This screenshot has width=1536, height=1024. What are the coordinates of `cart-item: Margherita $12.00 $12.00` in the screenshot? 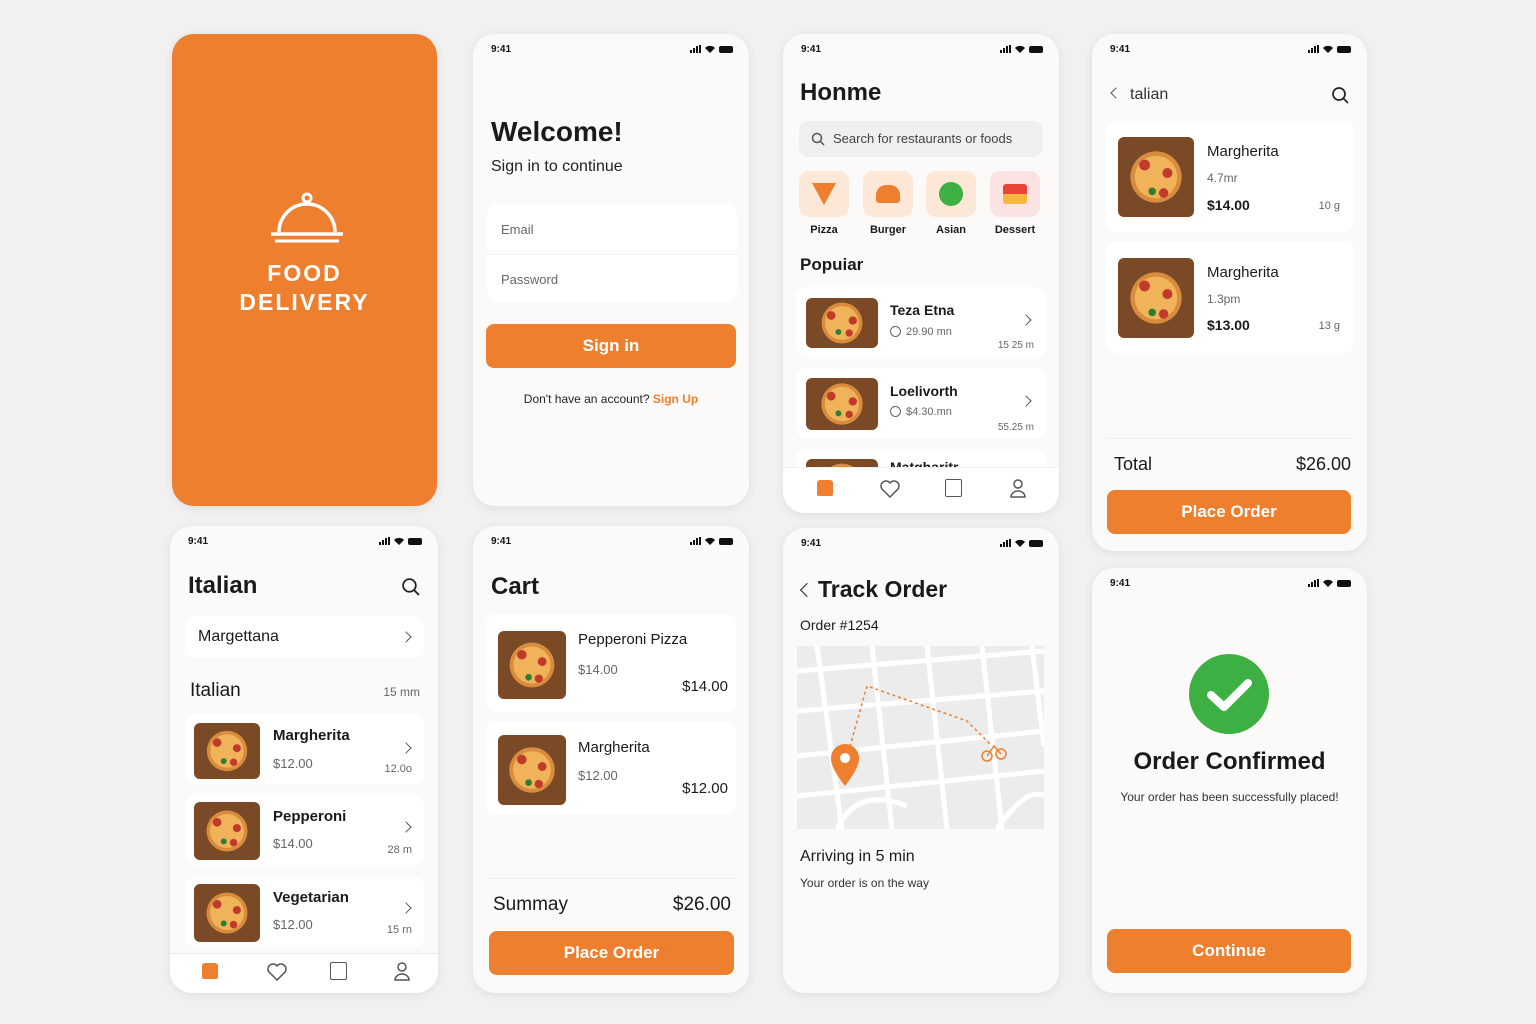 It's located at (611, 768).